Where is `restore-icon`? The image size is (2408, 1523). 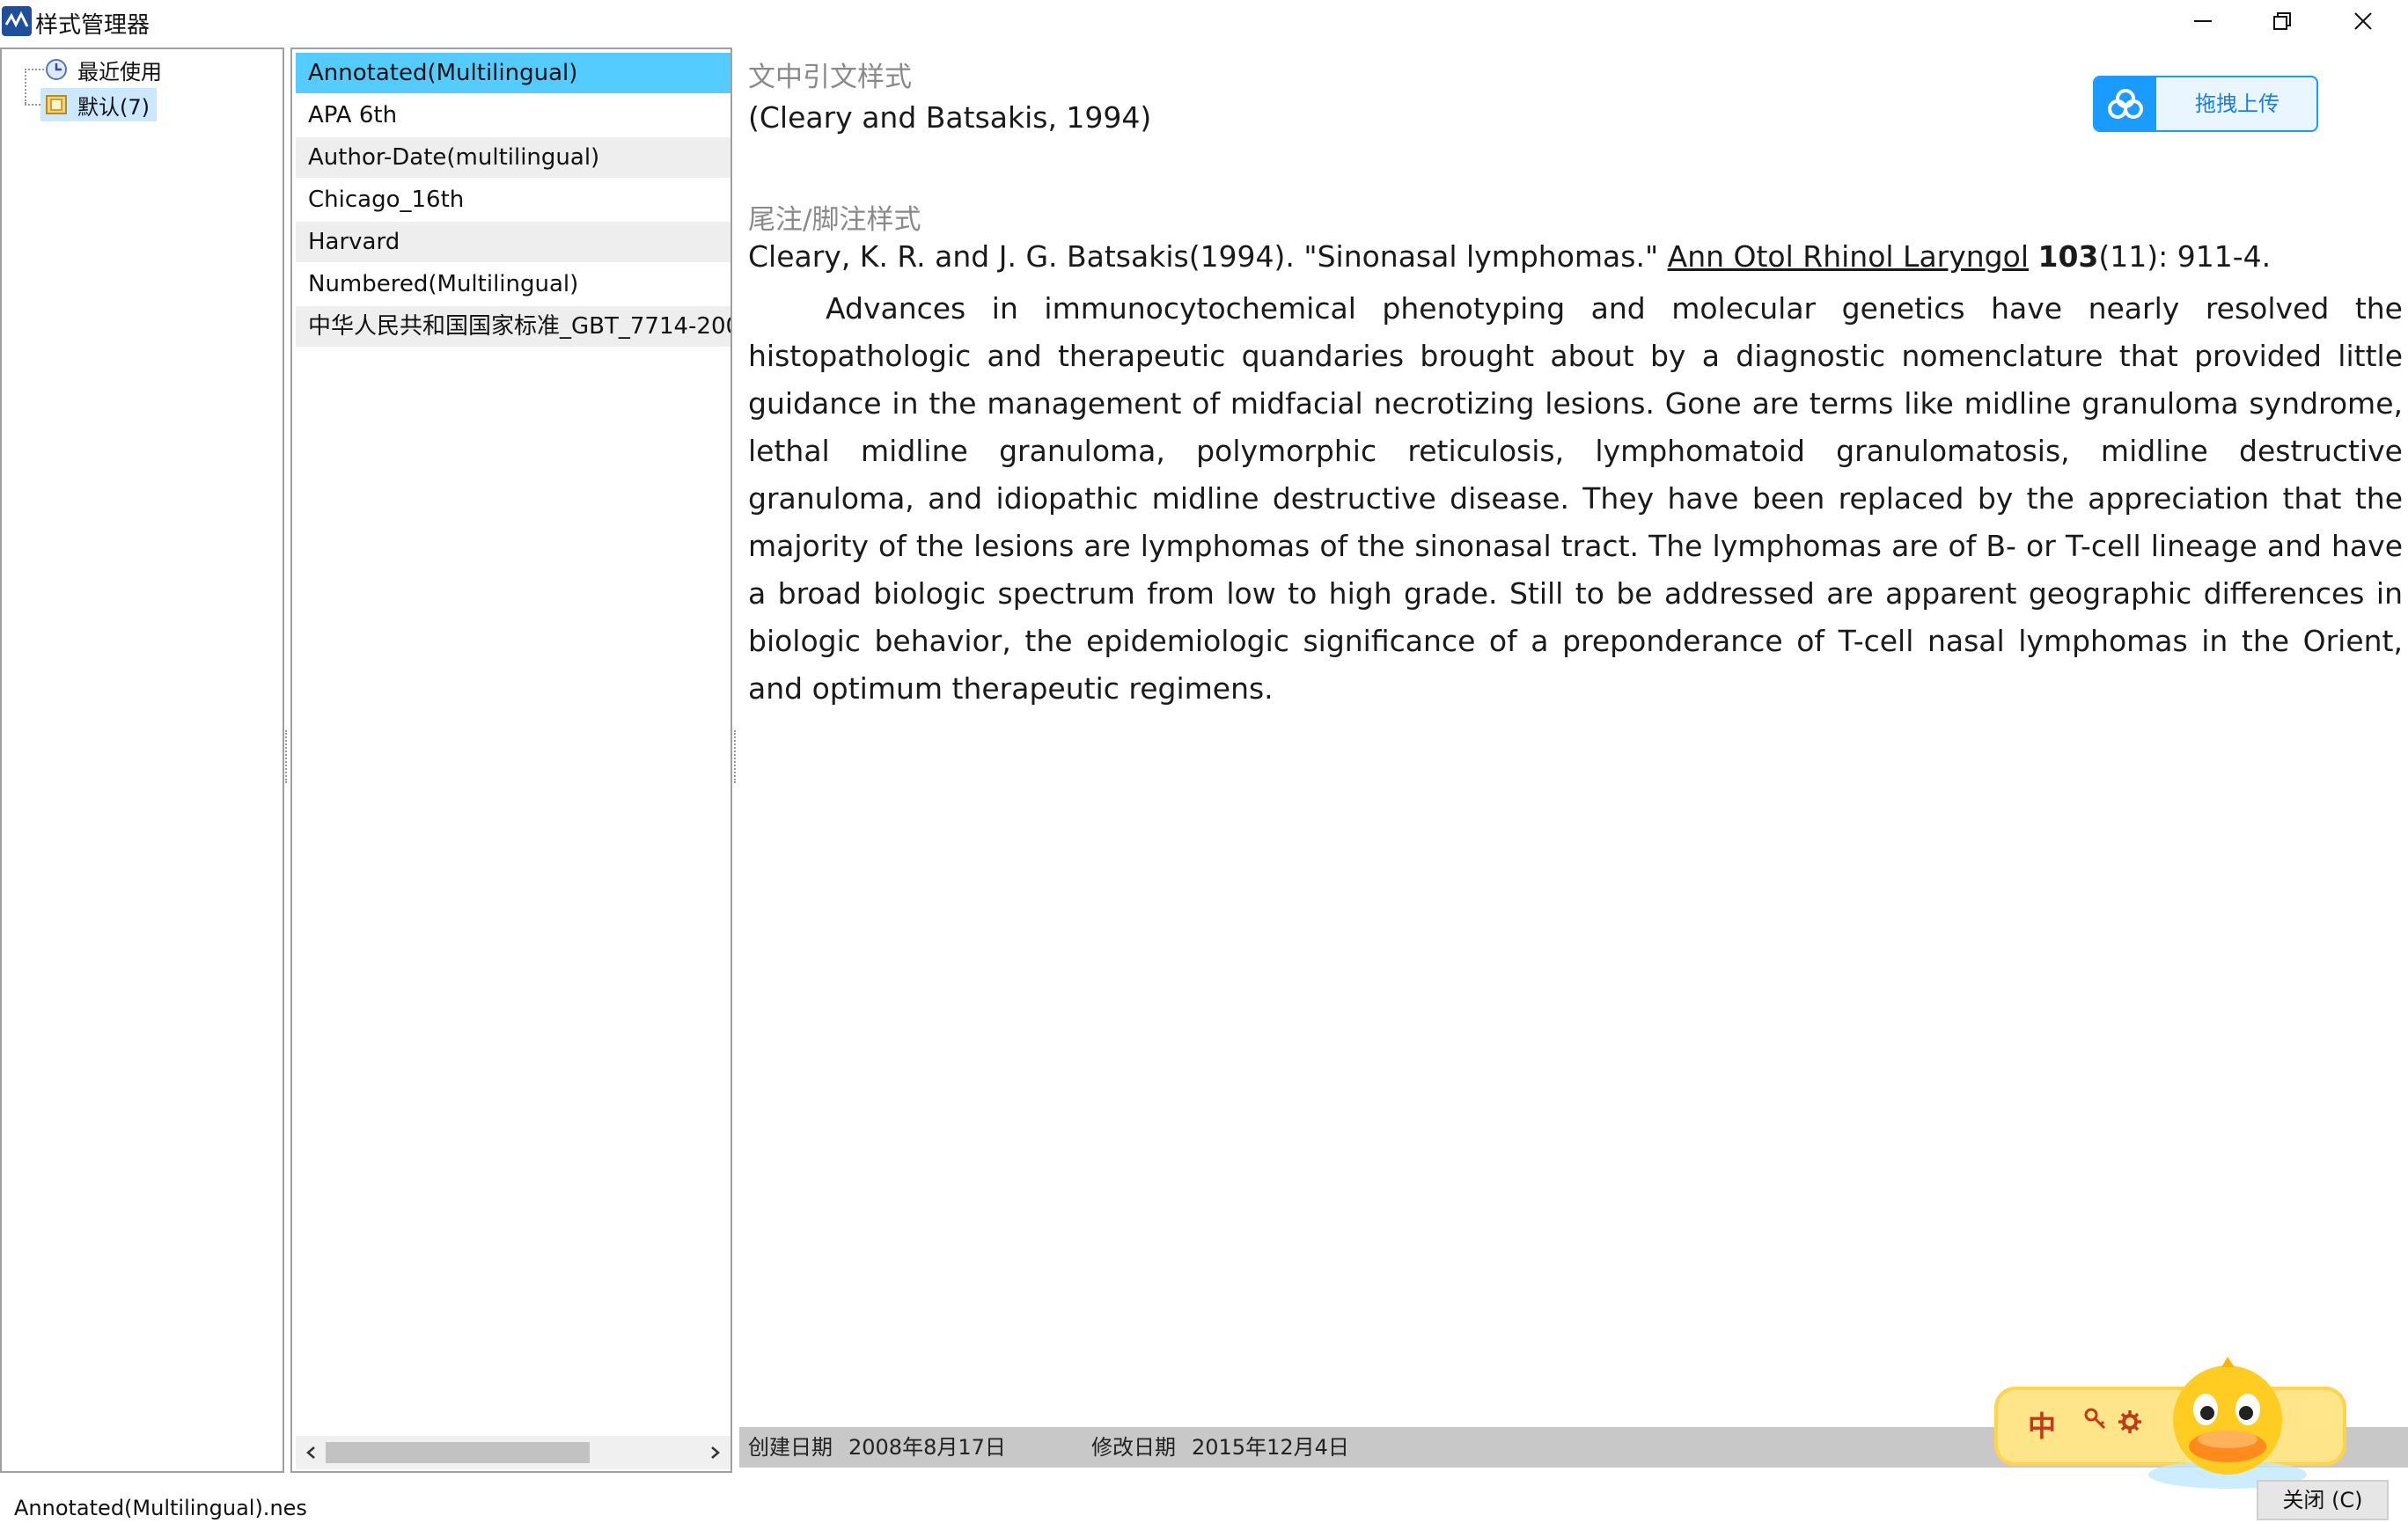
restore-icon is located at coordinates (2282, 21).